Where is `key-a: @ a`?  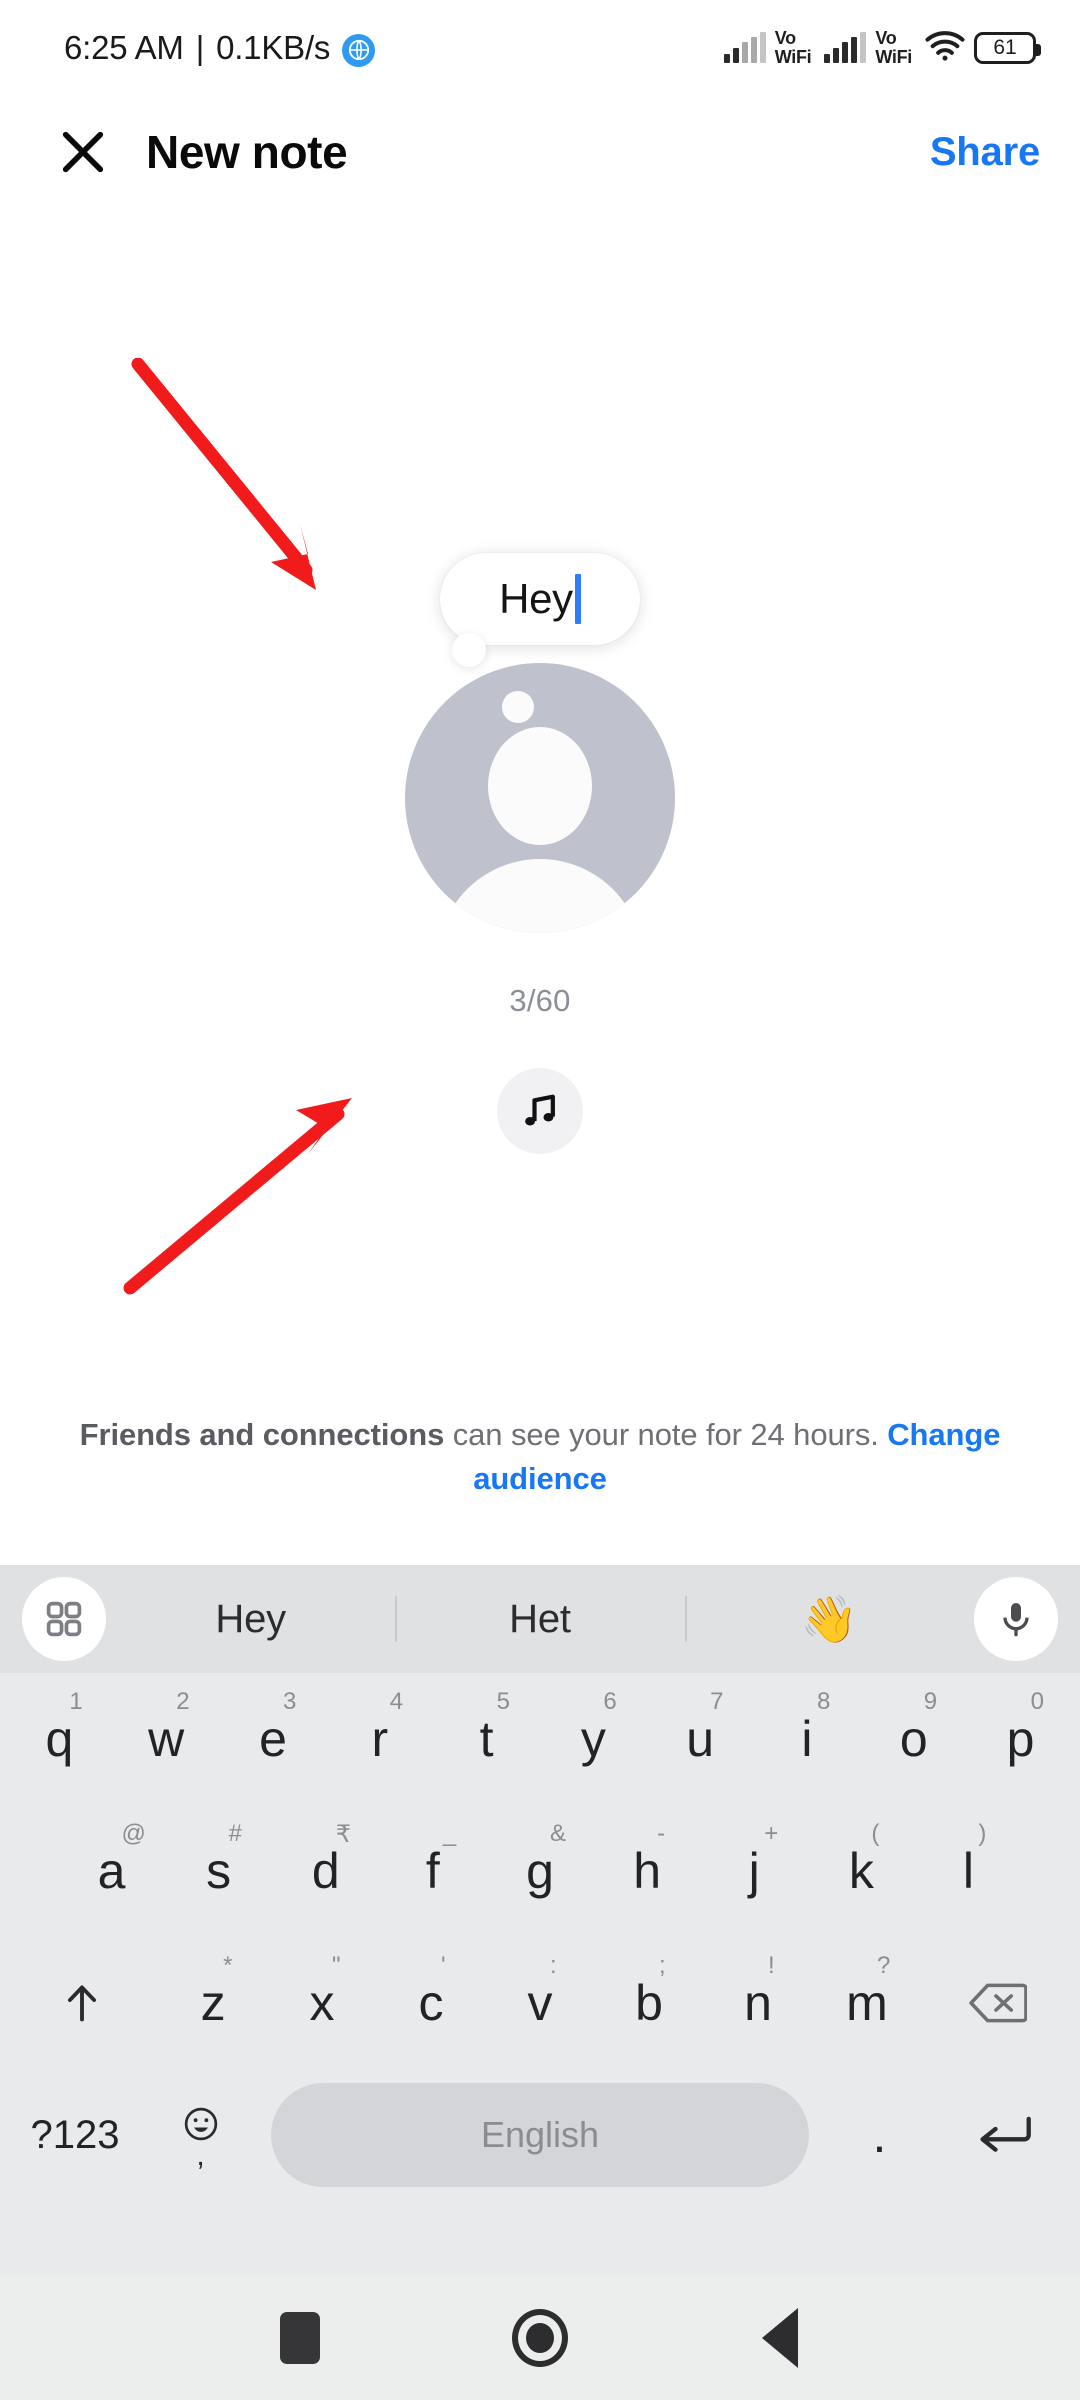 key-a: @ a is located at coordinates (111, 1871).